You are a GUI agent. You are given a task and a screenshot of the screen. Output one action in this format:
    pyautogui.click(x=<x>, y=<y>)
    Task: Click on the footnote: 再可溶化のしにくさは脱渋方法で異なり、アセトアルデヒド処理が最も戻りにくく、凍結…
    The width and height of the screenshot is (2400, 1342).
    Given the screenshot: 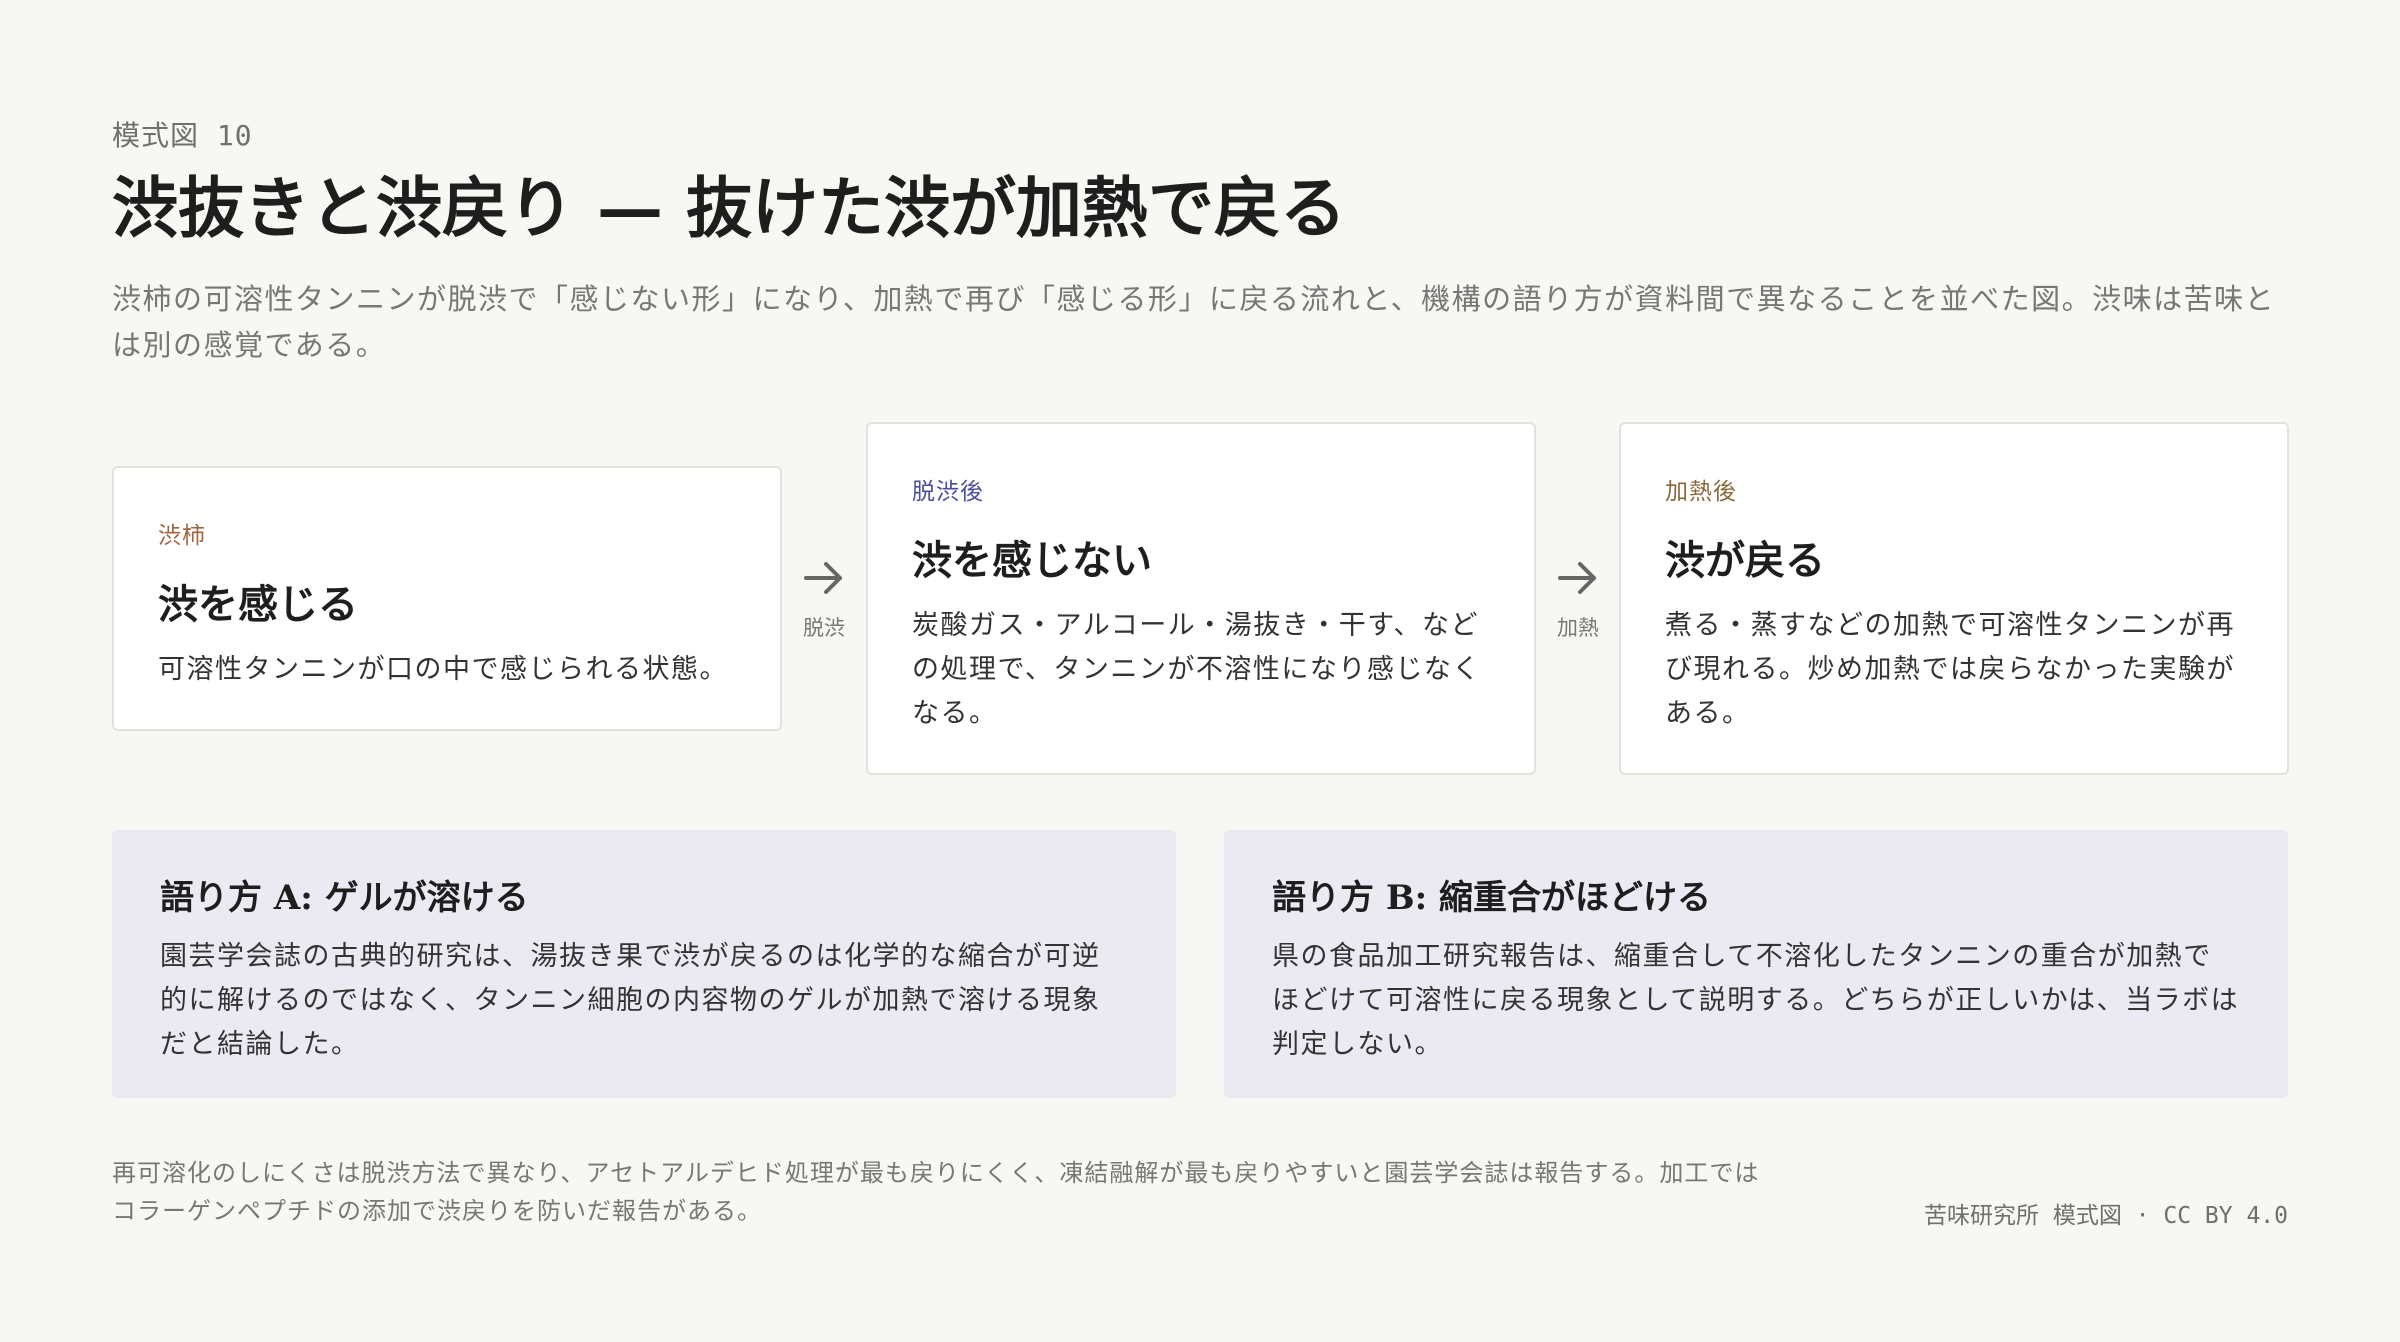 What is the action you would take?
    pyautogui.click(x=936, y=1192)
    